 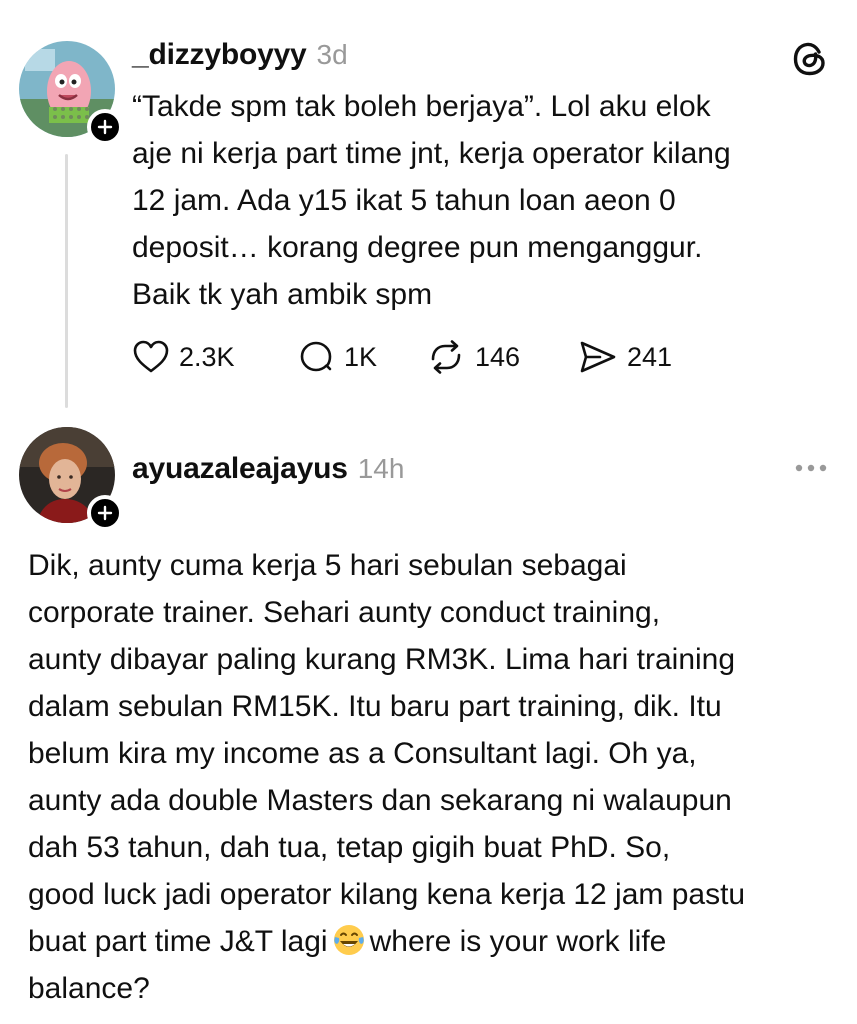 What do you see at coordinates (473, 357) in the screenshot?
I see `repost-button: 146` at bounding box center [473, 357].